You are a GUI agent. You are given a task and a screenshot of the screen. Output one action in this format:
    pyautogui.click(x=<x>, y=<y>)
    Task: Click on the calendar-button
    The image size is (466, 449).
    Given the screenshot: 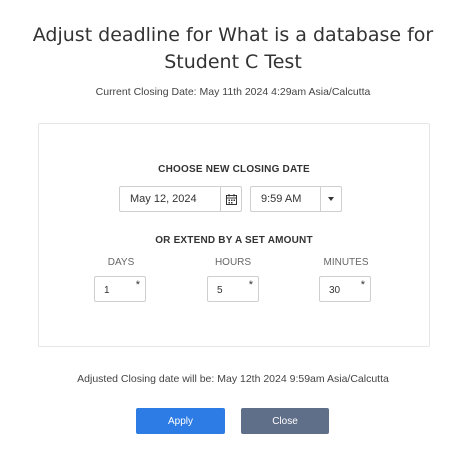 What is the action you would take?
    pyautogui.click(x=230, y=199)
    